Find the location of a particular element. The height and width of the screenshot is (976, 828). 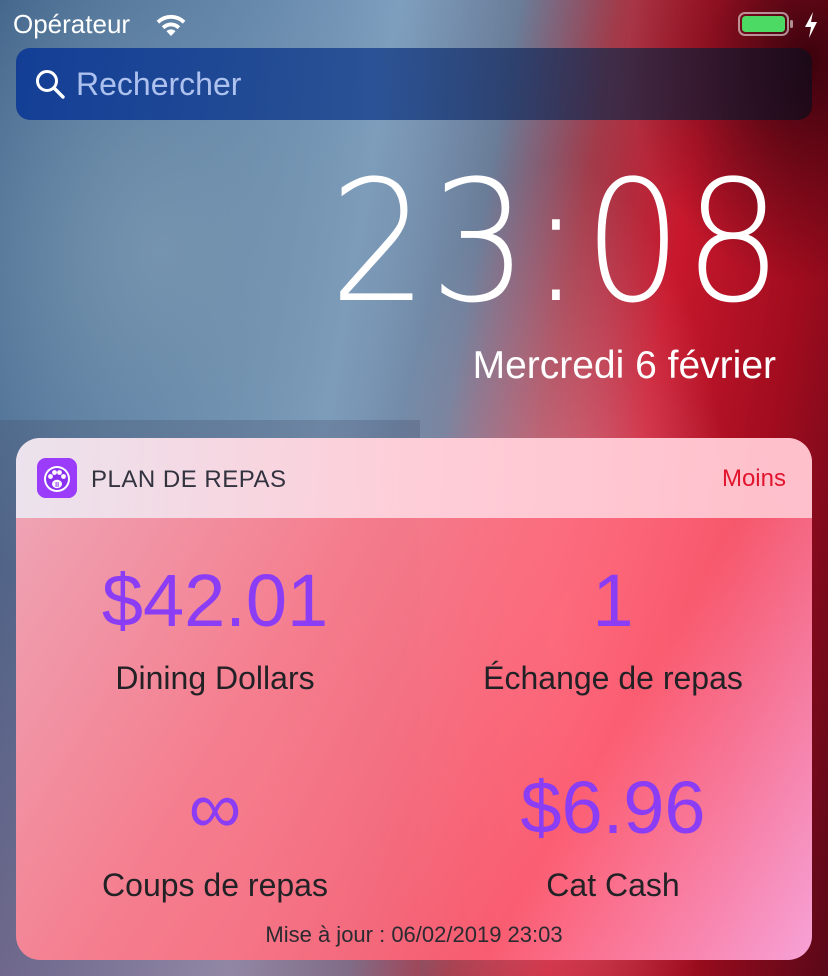

stat-meal-swipes: ∞ Coups de repas is located at coordinates (215, 837).